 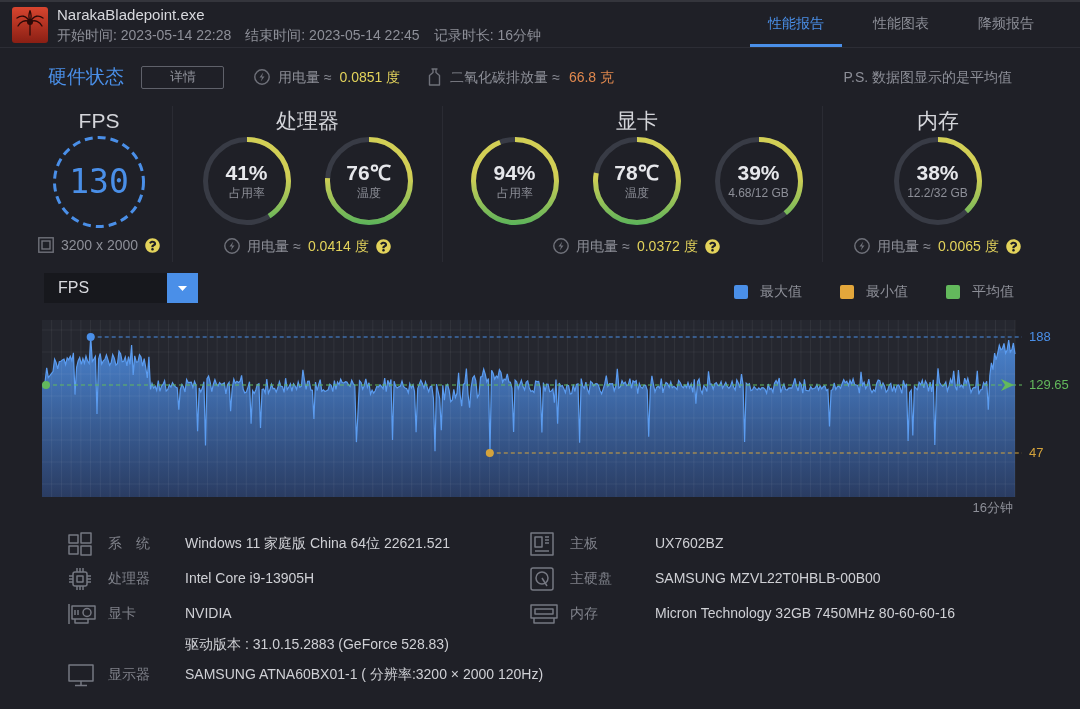 What do you see at coordinates (636, 121) in the screenshot?
I see `section-title: 显卡` at bounding box center [636, 121].